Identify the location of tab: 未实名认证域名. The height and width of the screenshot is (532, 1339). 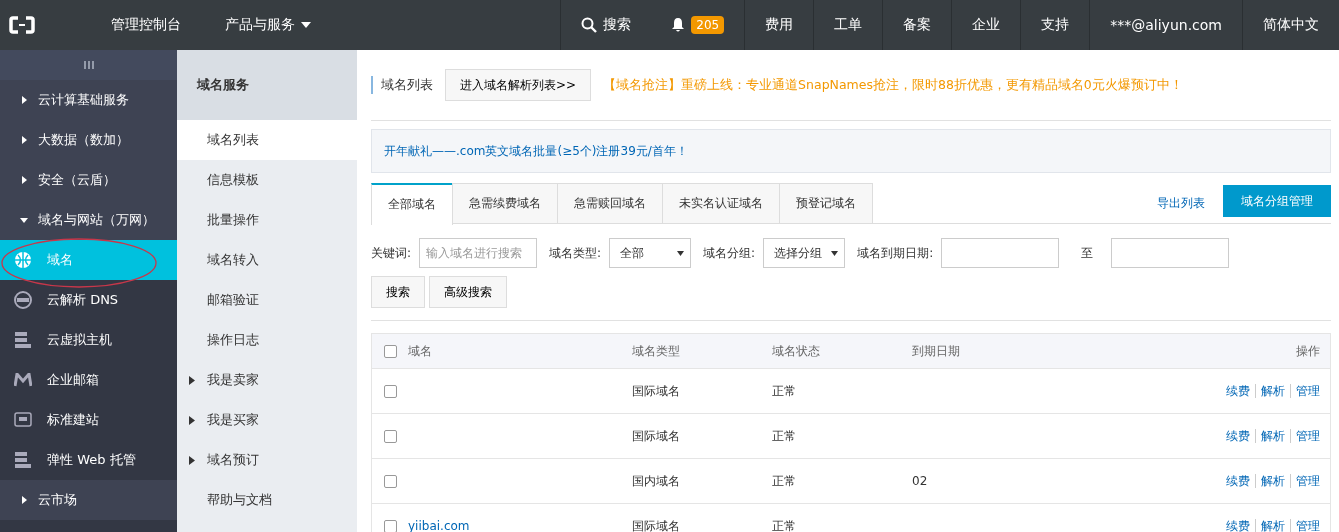
(721, 203).